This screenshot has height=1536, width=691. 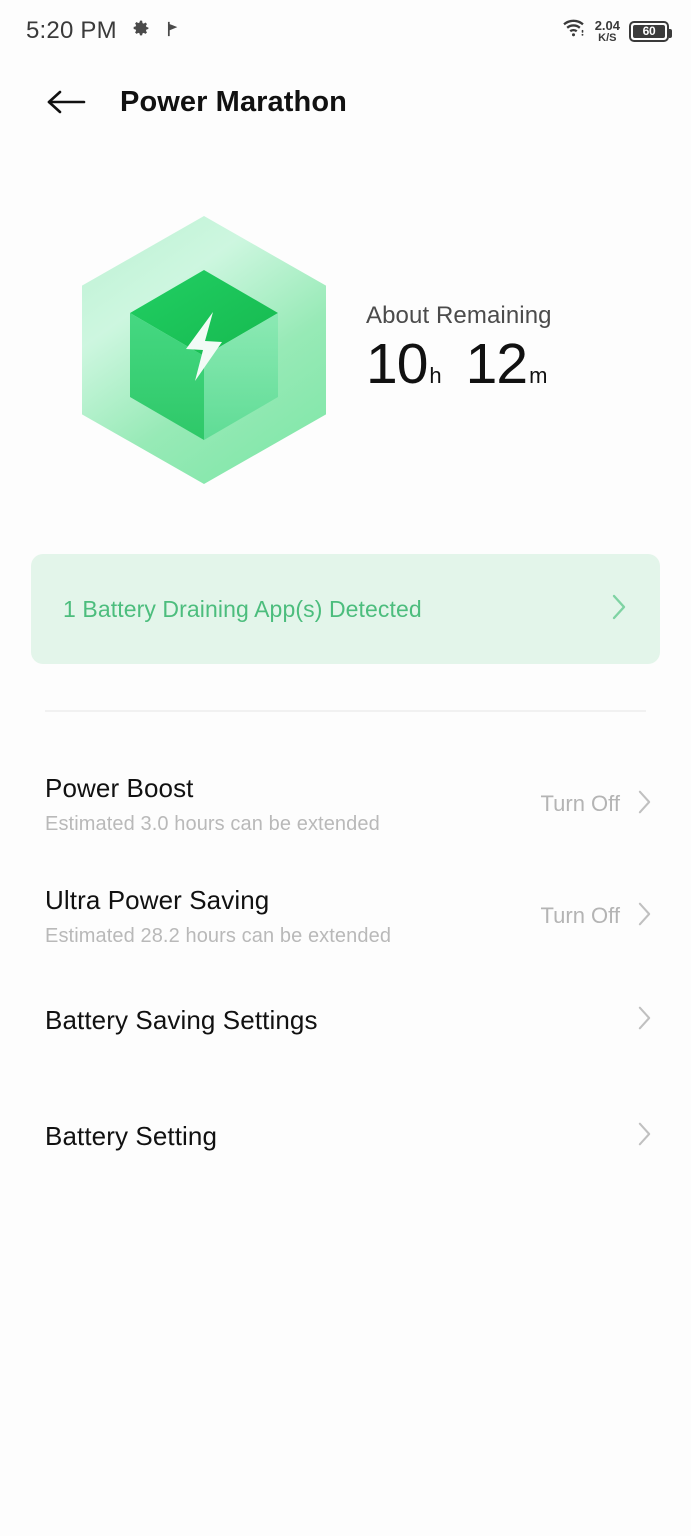 I want to click on row-subtitle: Estimated 28.2 hours can be extended, so click(x=218, y=935).